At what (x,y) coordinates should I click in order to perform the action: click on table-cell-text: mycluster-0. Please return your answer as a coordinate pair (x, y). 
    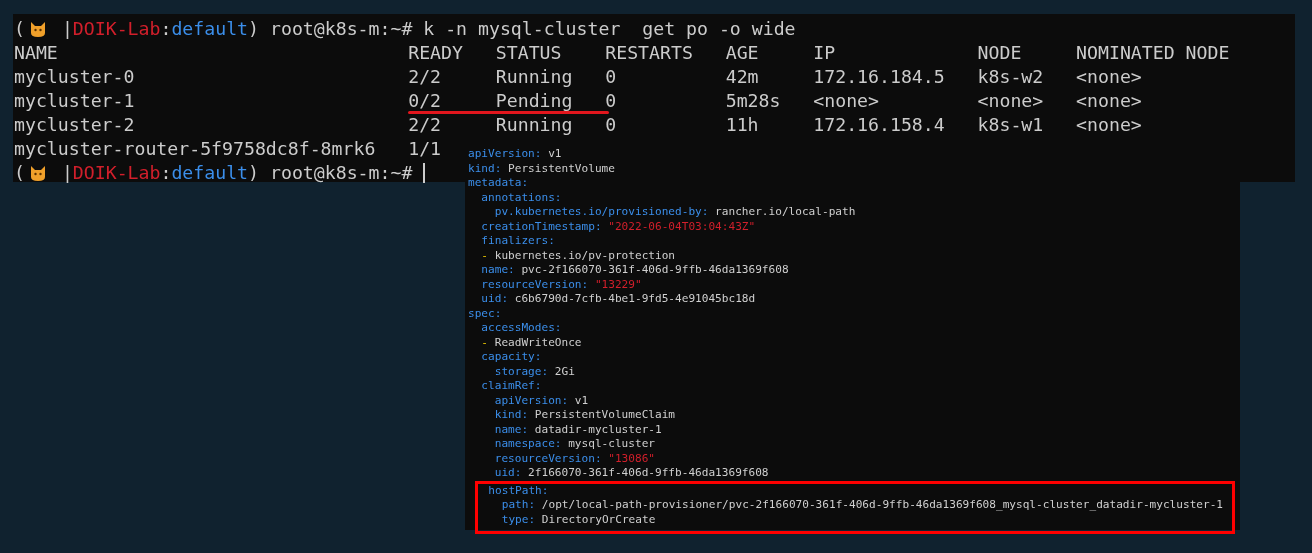
    Looking at the image, I should click on (75, 77).